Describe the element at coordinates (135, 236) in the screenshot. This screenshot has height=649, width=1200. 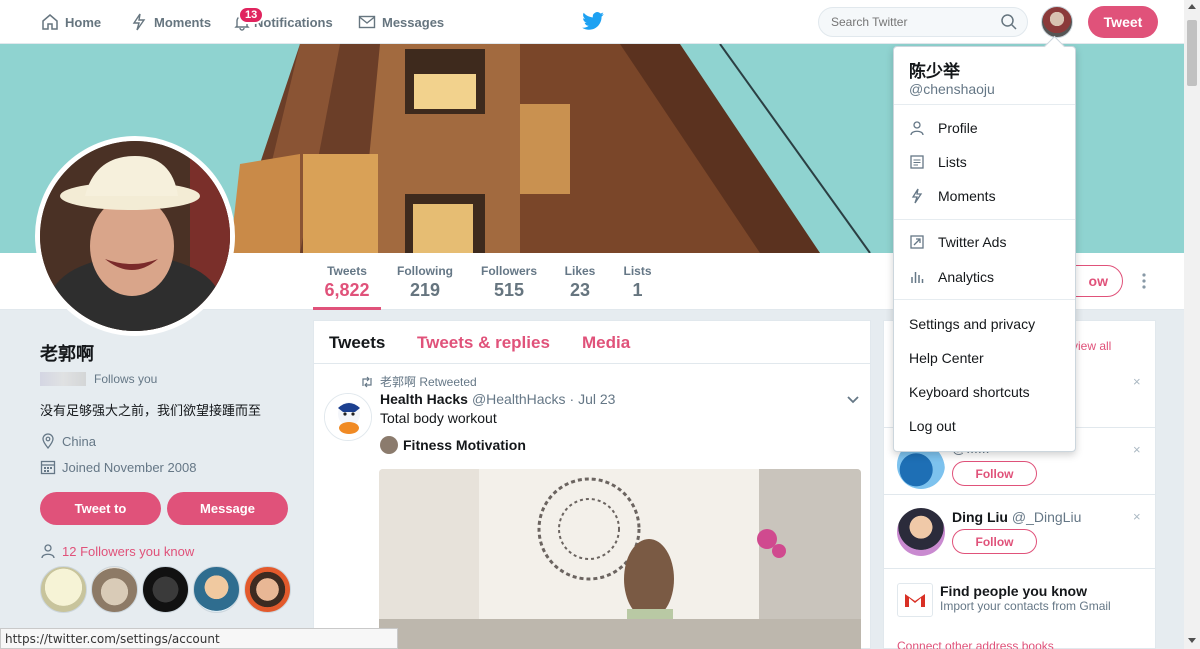
I see `profile-avatar` at that location.